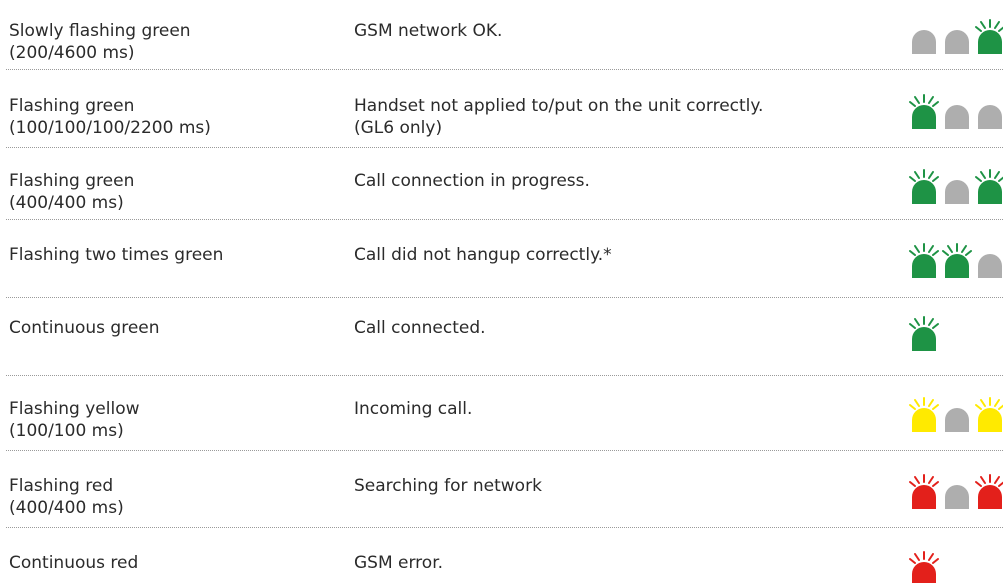 This screenshot has width=1003, height=583. What do you see at coordinates (624, 255) in the screenshot?
I see `led-meaning-cell: Call did not hangup correctly.*` at bounding box center [624, 255].